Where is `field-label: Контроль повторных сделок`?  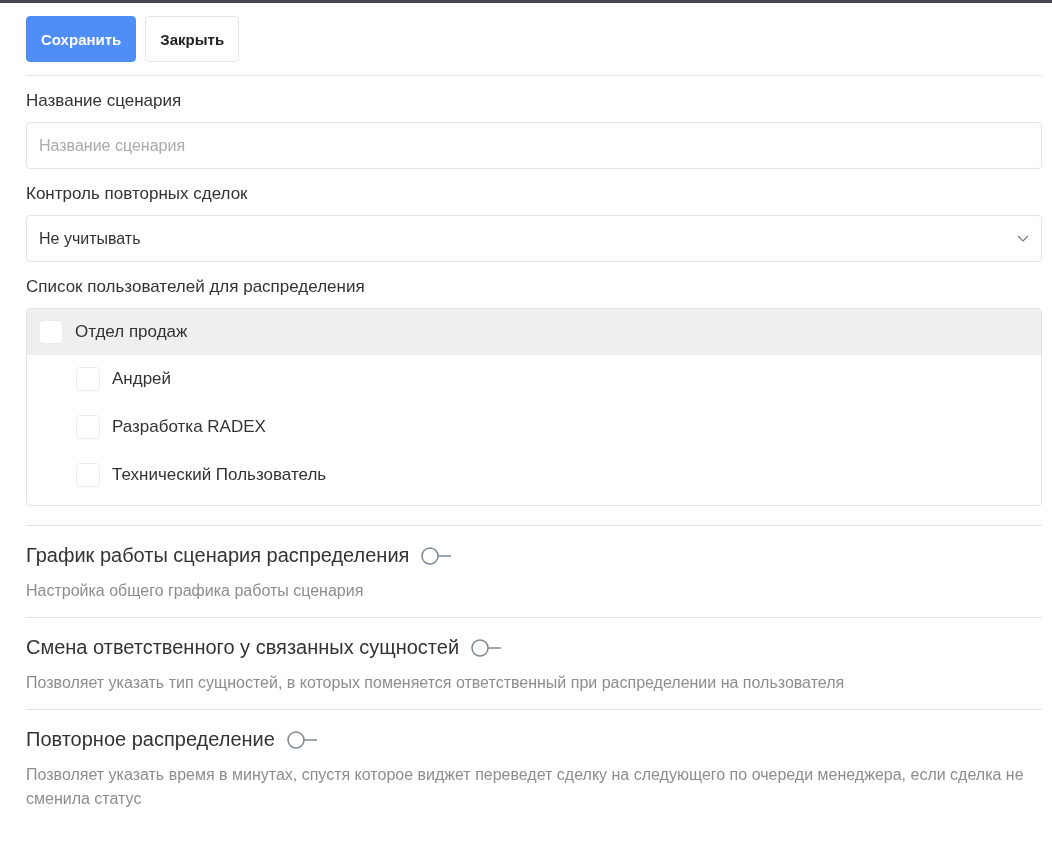 field-label: Контроль повторных сделок is located at coordinates (137, 194).